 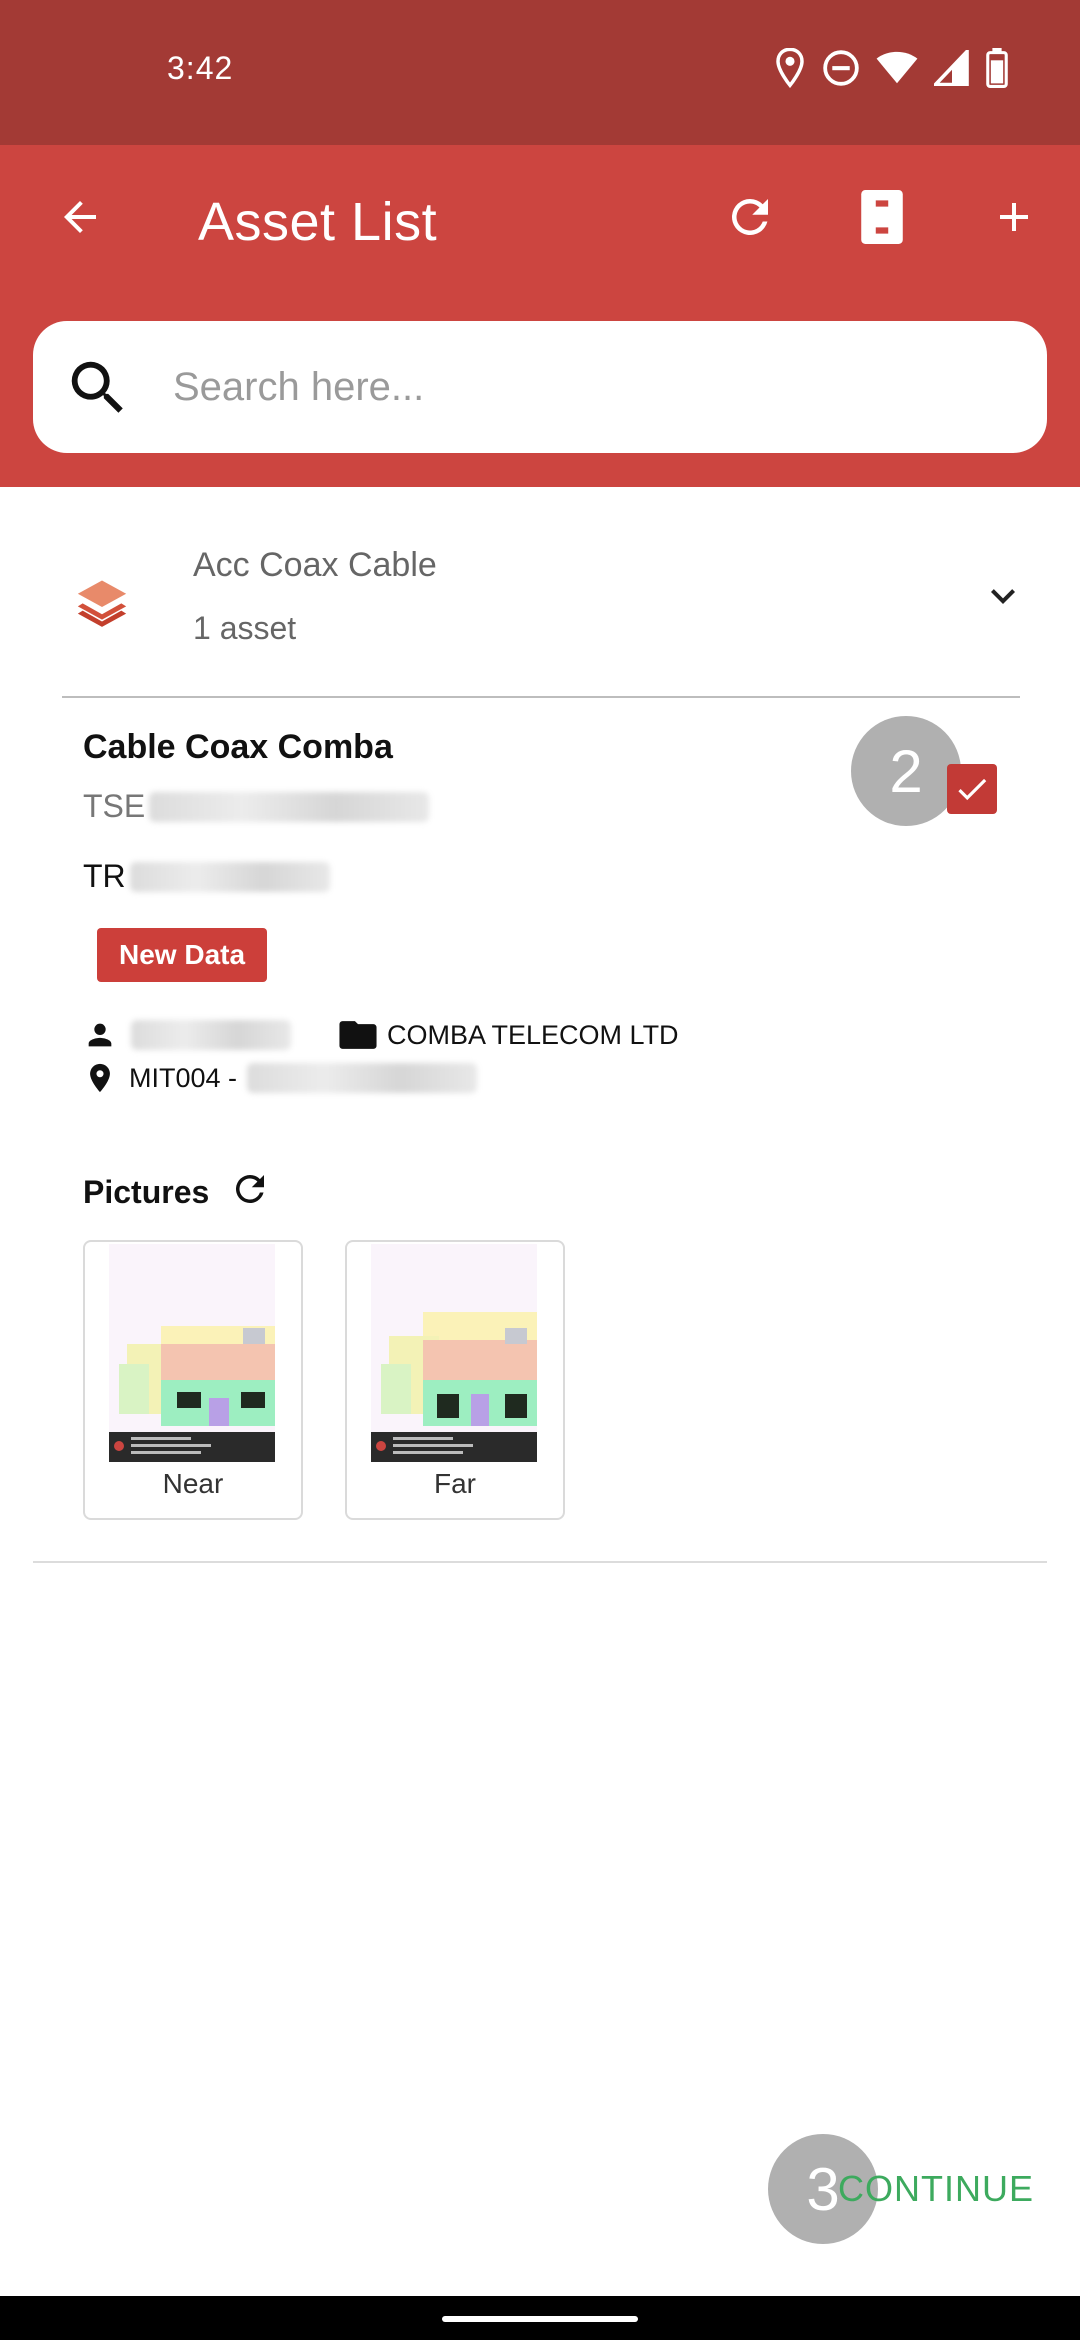 I want to click on document-icon, so click(x=882, y=217).